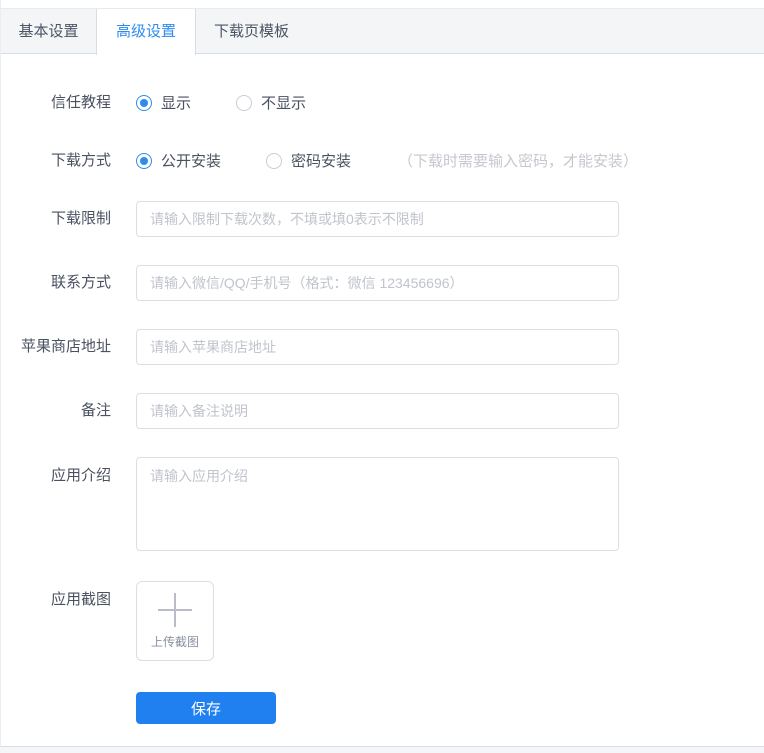 The image size is (764, 753). I want to click on radio-hide: 不显示, so click(271, 102).